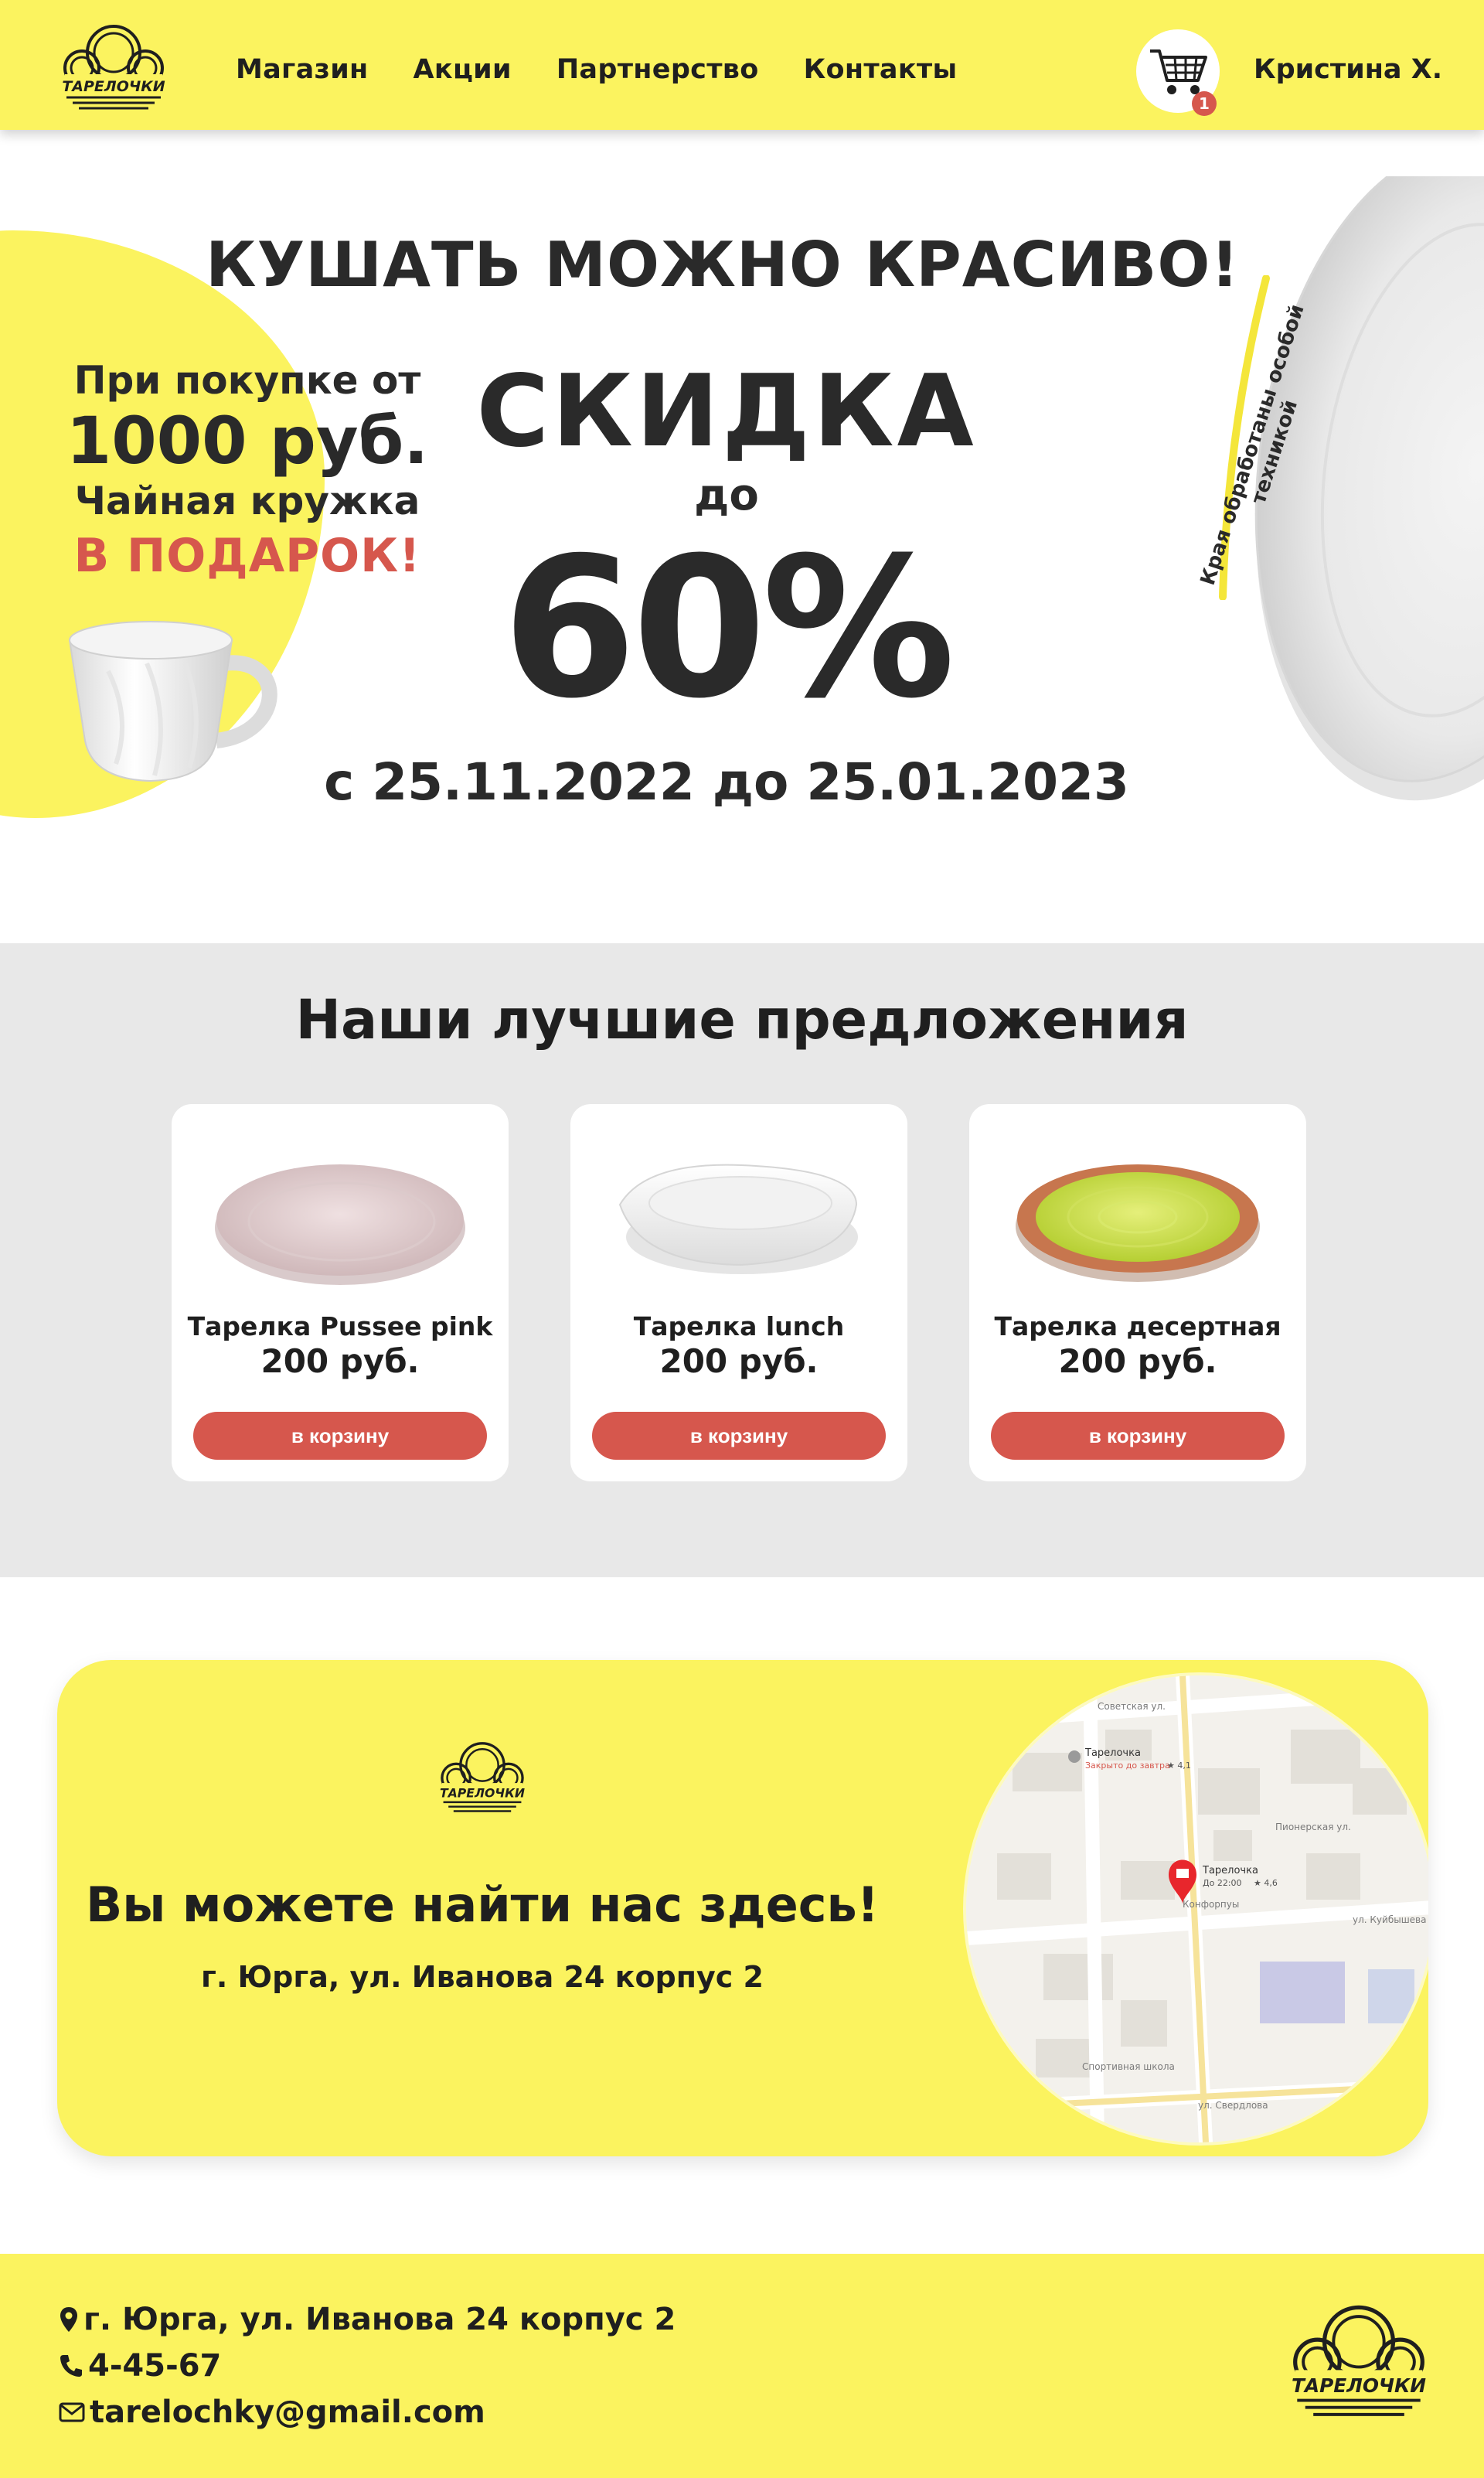  I want to click on footer-address: г. Юрга, ул. Иванова 24 корпус 2, so click(367, 2319).